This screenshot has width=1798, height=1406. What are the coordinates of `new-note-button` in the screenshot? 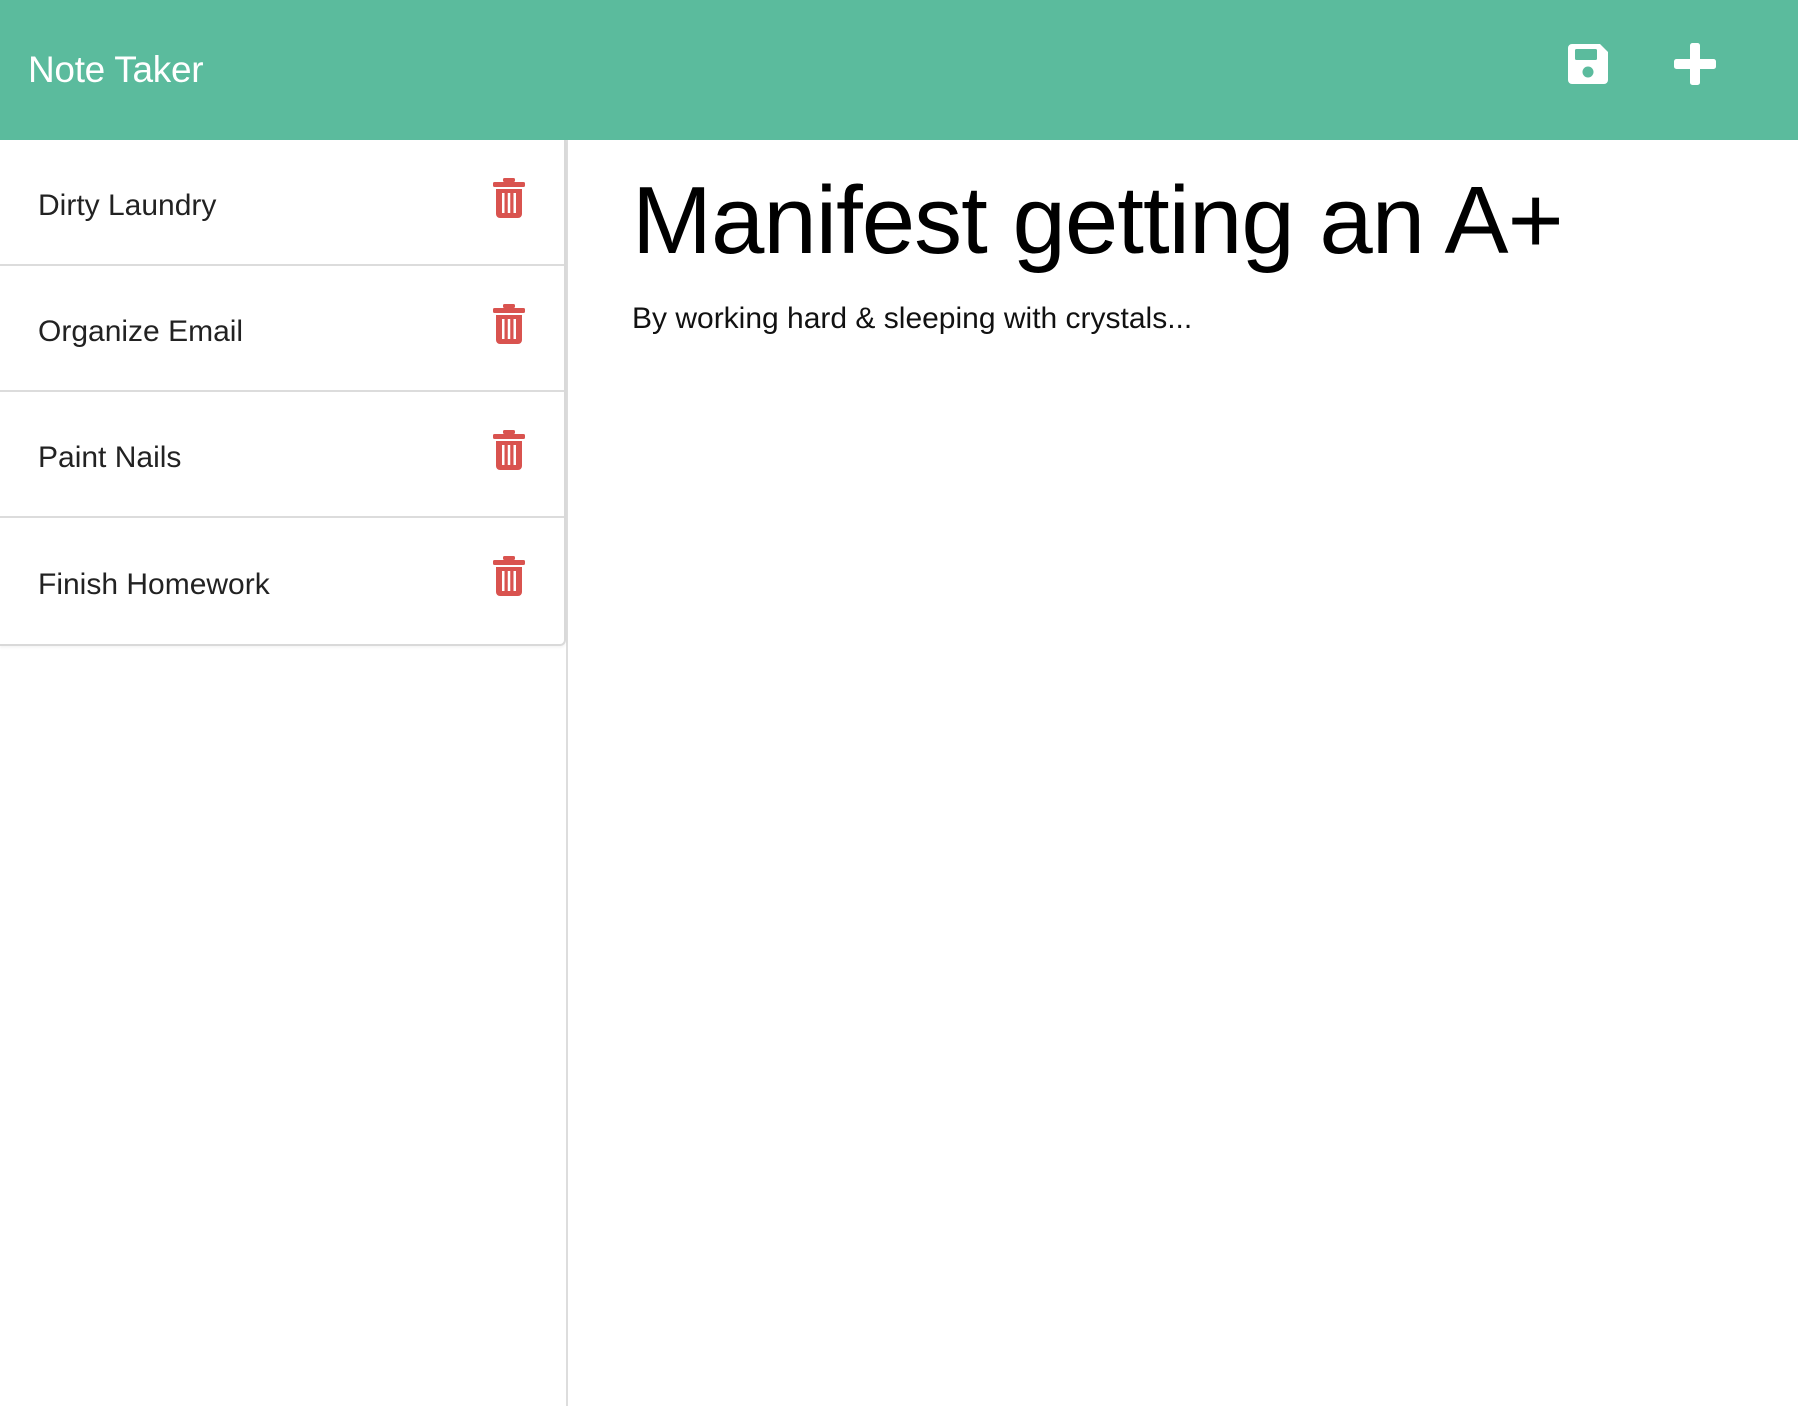 It's located at (1695, 66).